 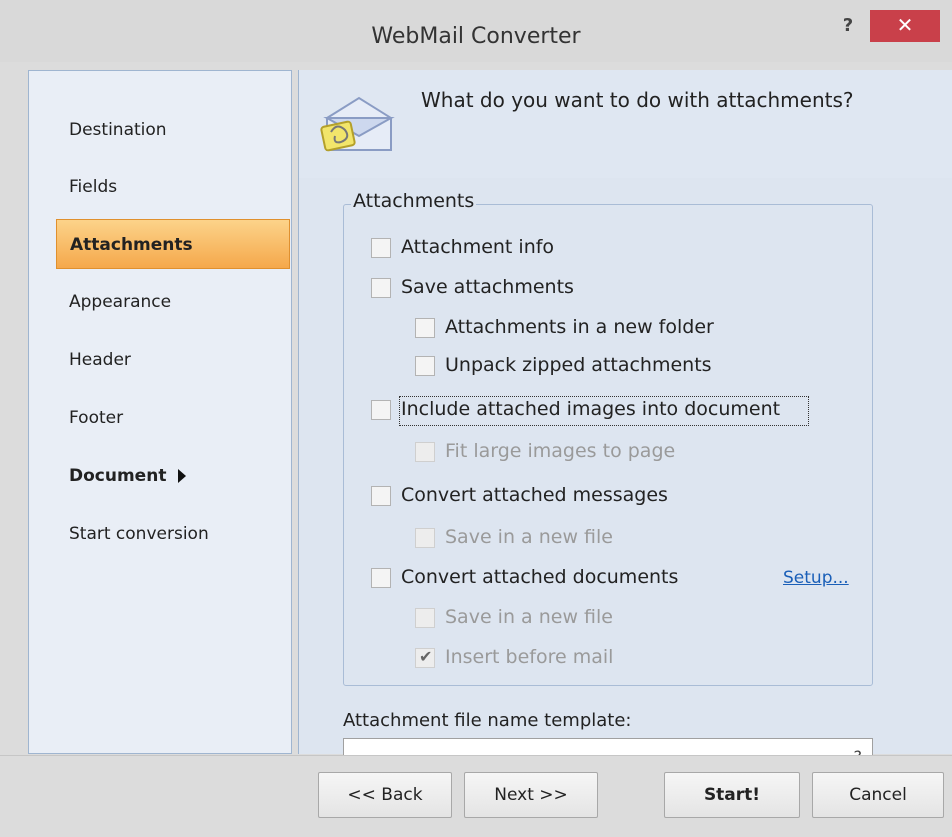 I want to click on sidebar-item-header: Header, so click(x=159, y=360).